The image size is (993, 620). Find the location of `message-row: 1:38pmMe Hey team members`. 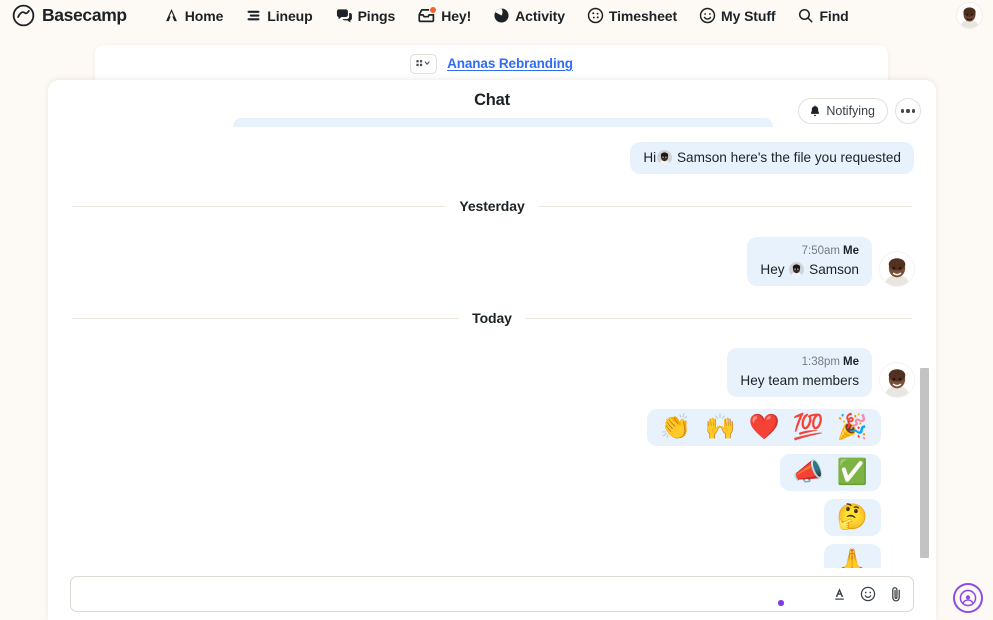

message-row: 1:38pmMe Hey team members is located at coordinates (492, 372).